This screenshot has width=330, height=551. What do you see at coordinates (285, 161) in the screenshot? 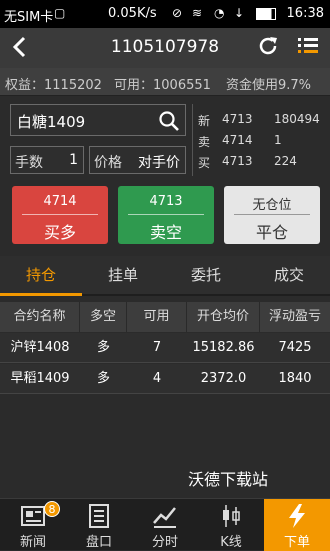
I see `quote-volume: 224` at bounding box center [285, 161].